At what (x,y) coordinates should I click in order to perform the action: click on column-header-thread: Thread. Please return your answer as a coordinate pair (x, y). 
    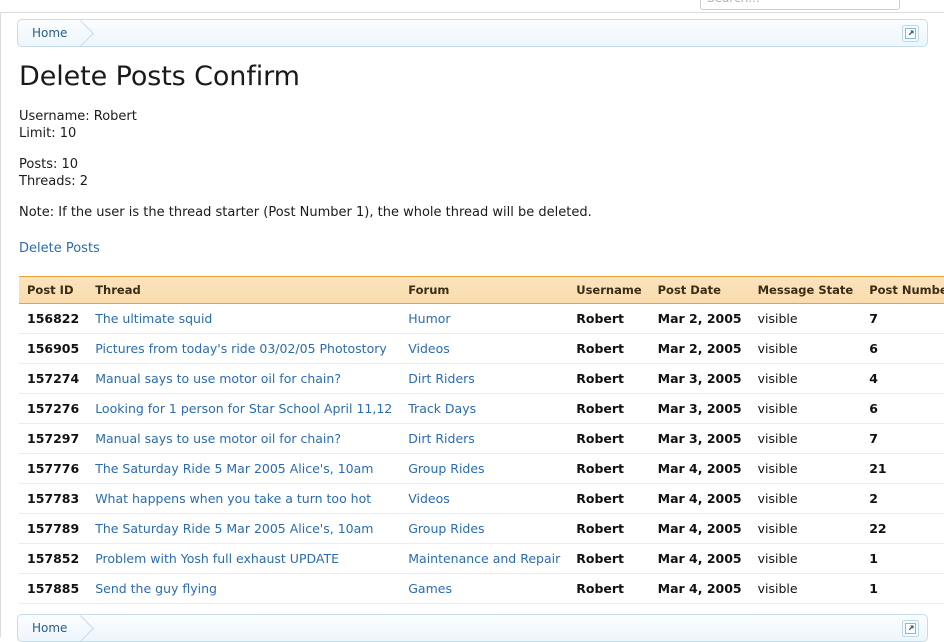
    Looking at the image, I should click on (244, 290).